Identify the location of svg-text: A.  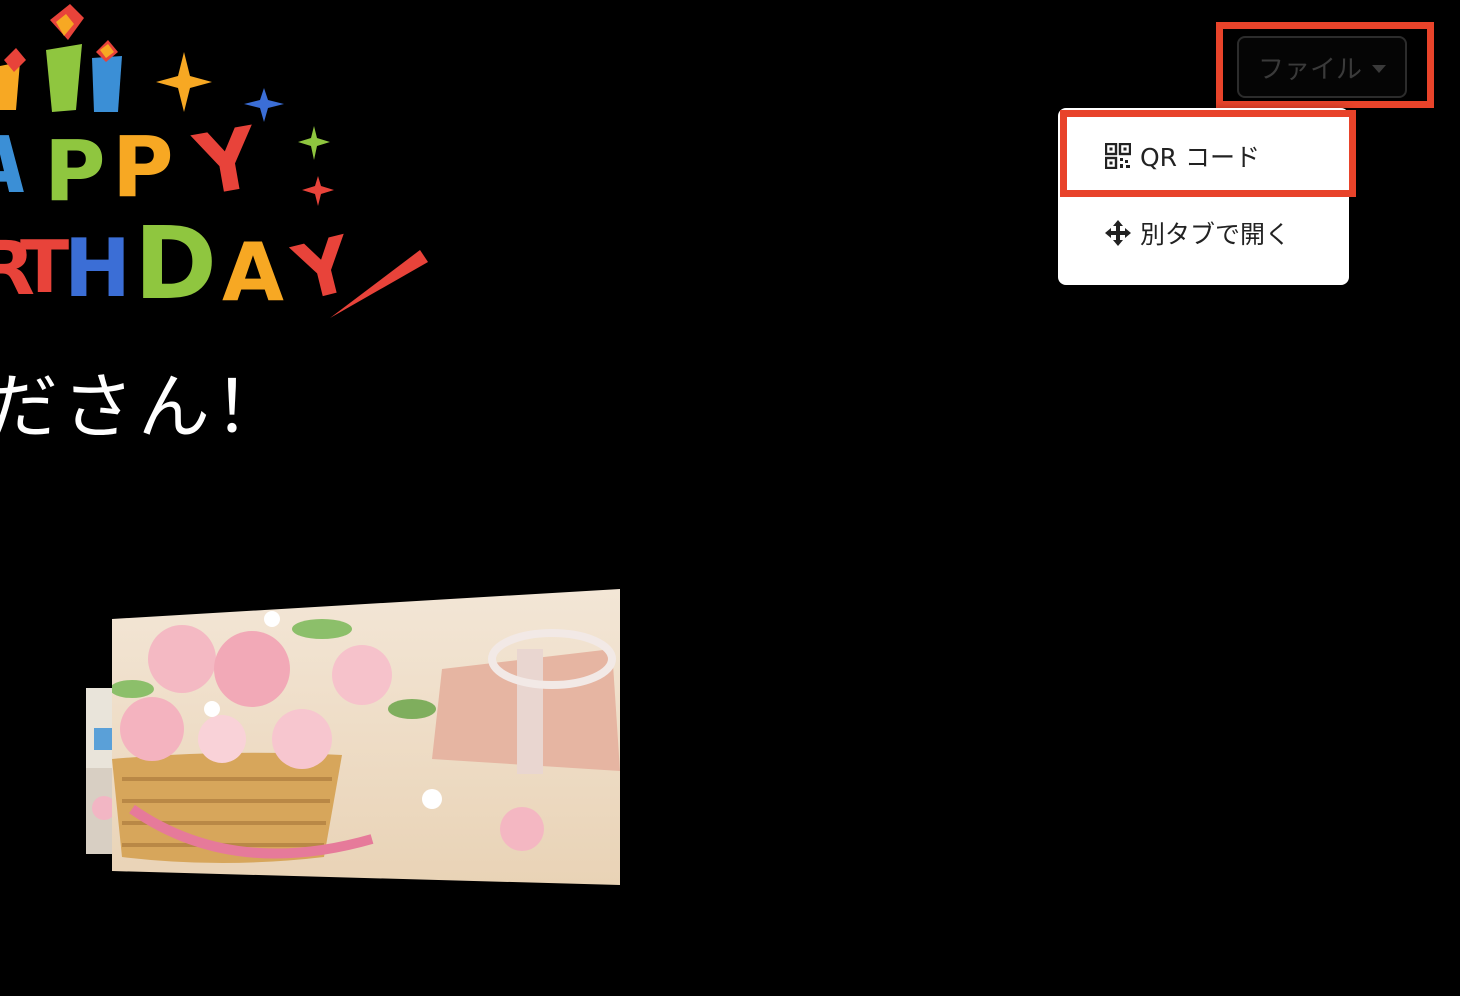
(253, 272).